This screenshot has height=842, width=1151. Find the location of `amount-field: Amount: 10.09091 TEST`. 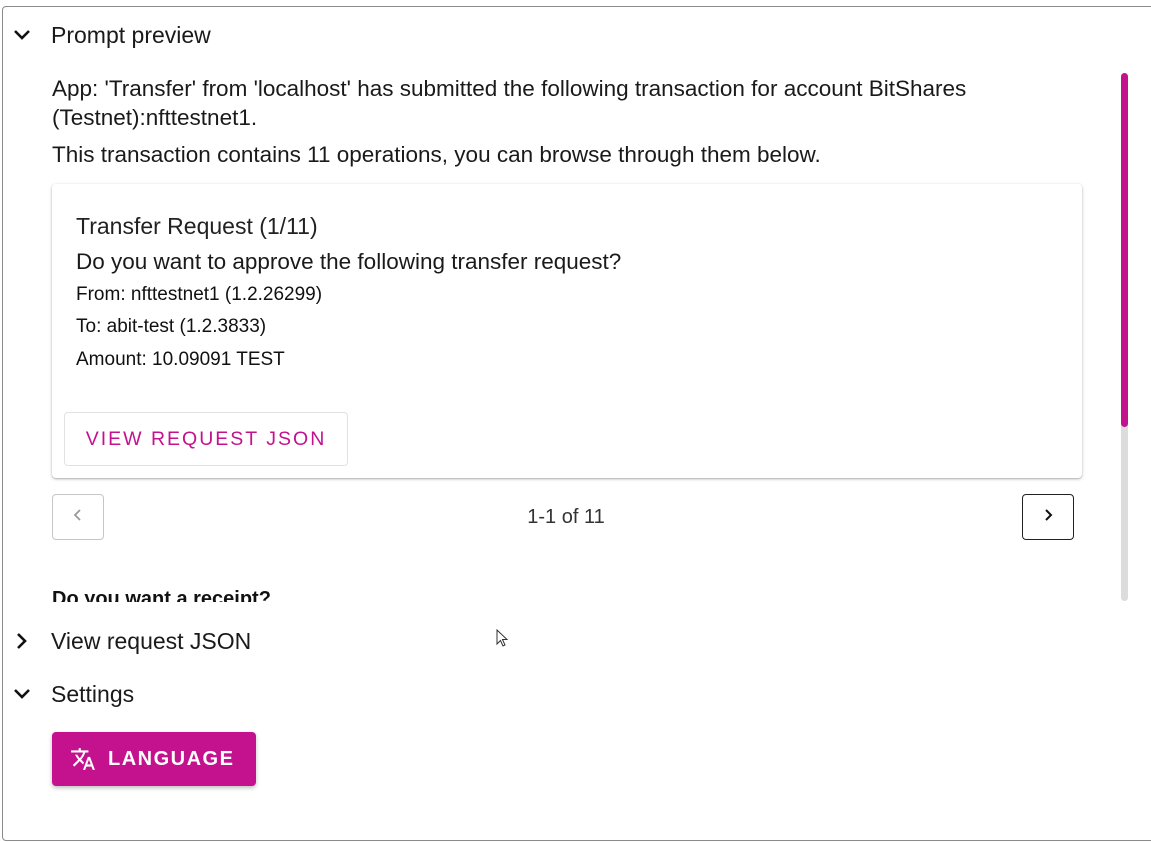

amount-field: Amount: 10.09091 TEST is located at coordinates (180, 359).